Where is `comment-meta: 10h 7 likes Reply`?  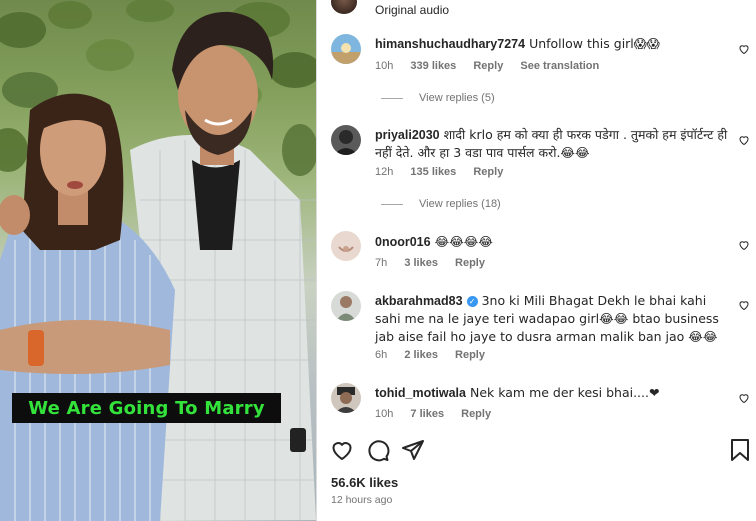
comment-meta: 10h 7 likes Reply is located at coordinates (440, 414).